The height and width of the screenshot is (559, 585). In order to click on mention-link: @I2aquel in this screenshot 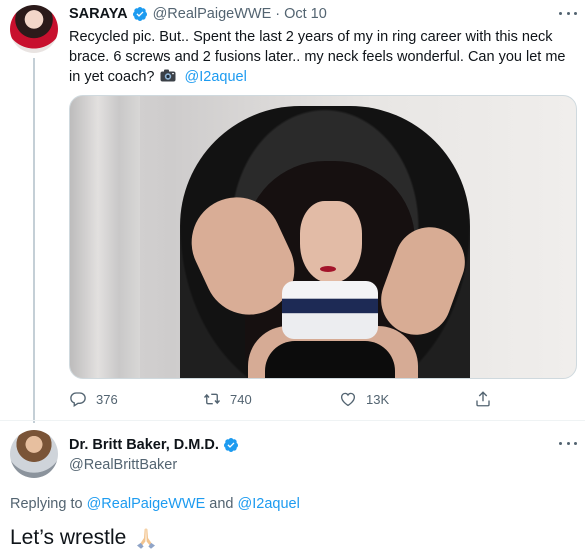, I will do `click(216, 77)`.